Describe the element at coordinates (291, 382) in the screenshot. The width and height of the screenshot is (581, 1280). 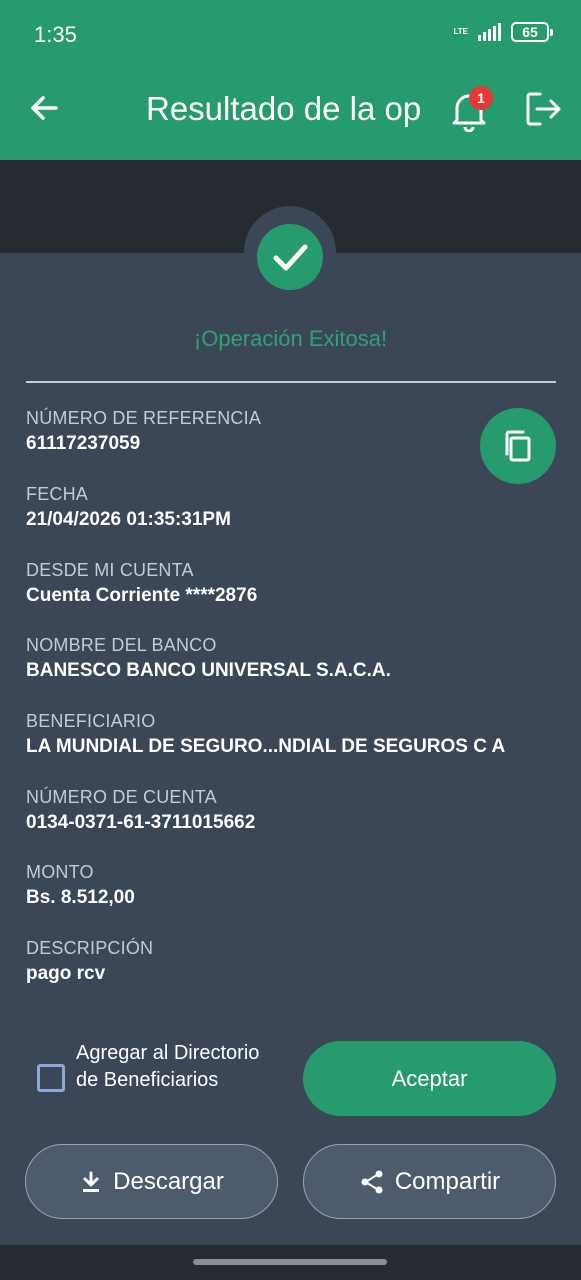
I see `divider` at that location.